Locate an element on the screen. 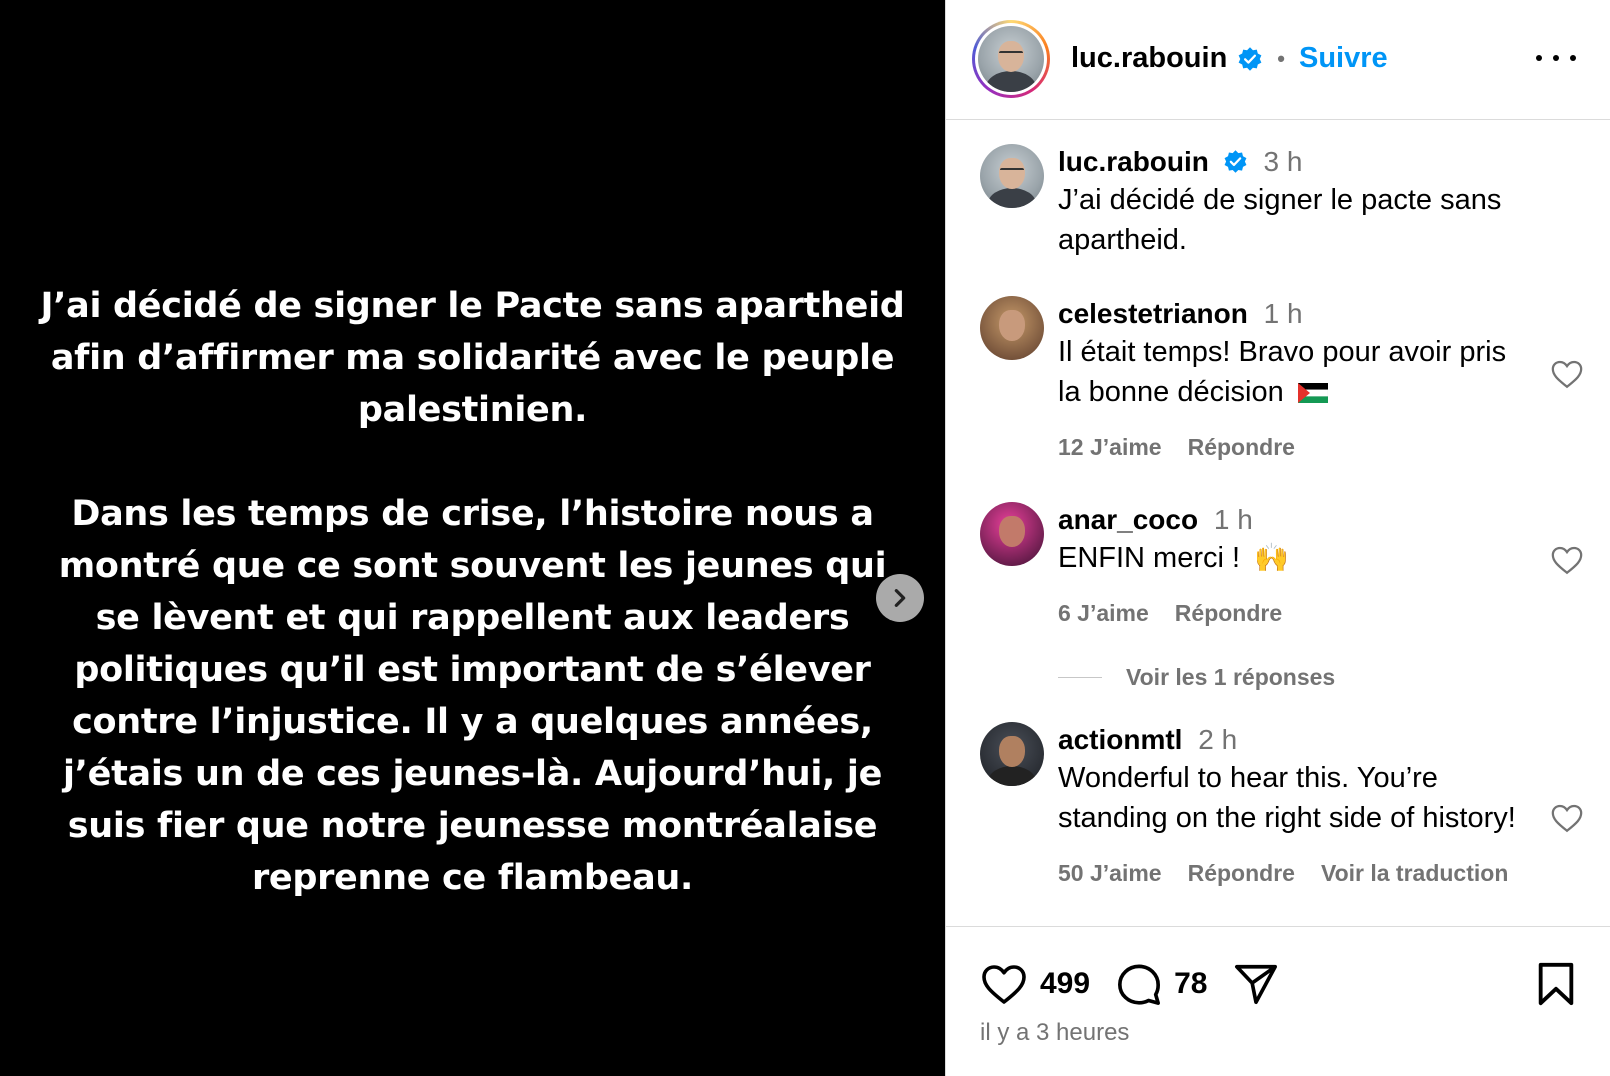  comments-count: 78 is located at coordinates (1191, 983).